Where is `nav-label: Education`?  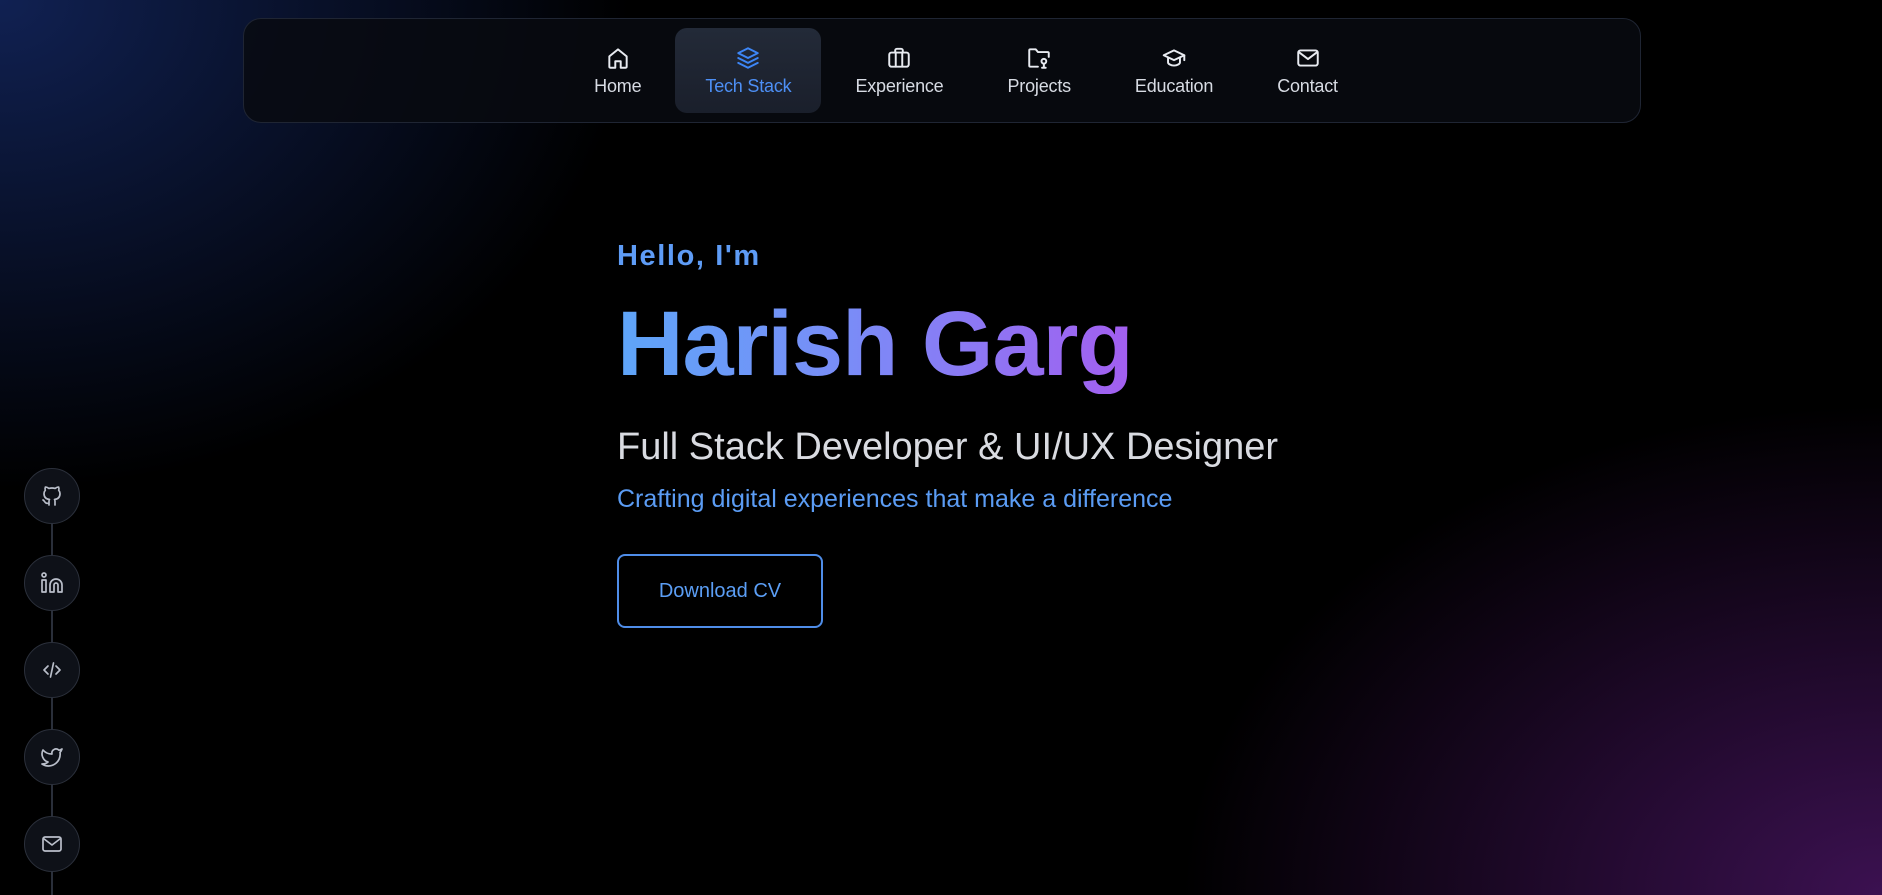
nav-label: Education is located at coordinates (1174, 85).